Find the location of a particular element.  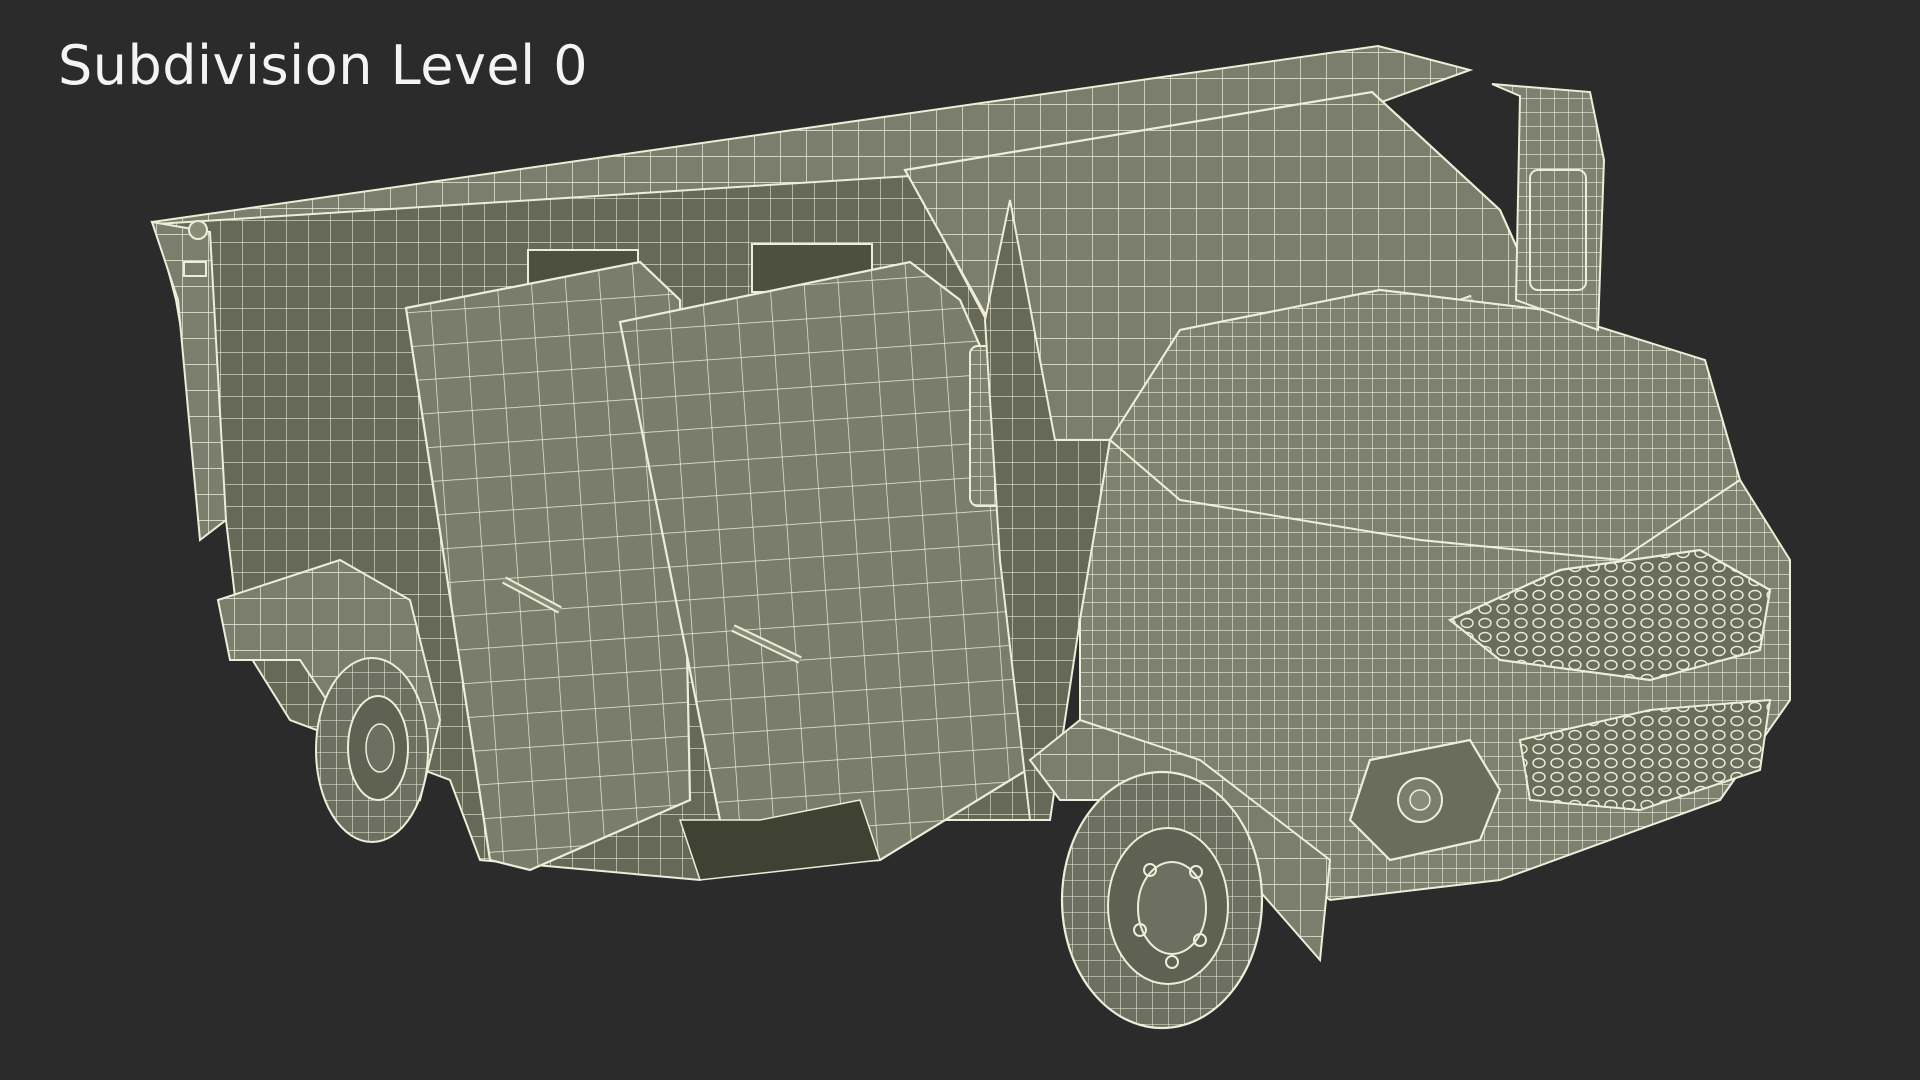

rear-wheel is located at coordinates (372, 750).